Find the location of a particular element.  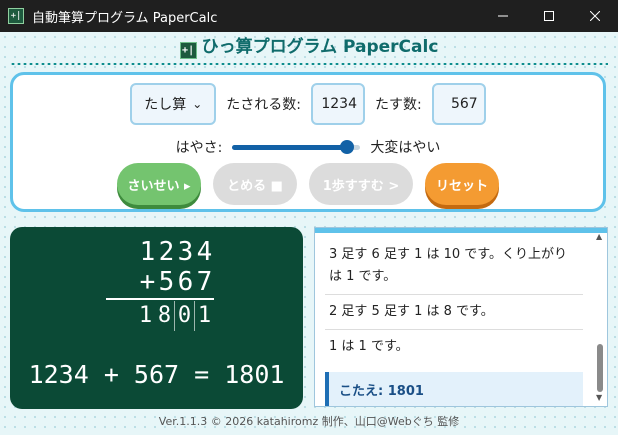

operand-a-input: 1234 is located at coordinates (338, 104).